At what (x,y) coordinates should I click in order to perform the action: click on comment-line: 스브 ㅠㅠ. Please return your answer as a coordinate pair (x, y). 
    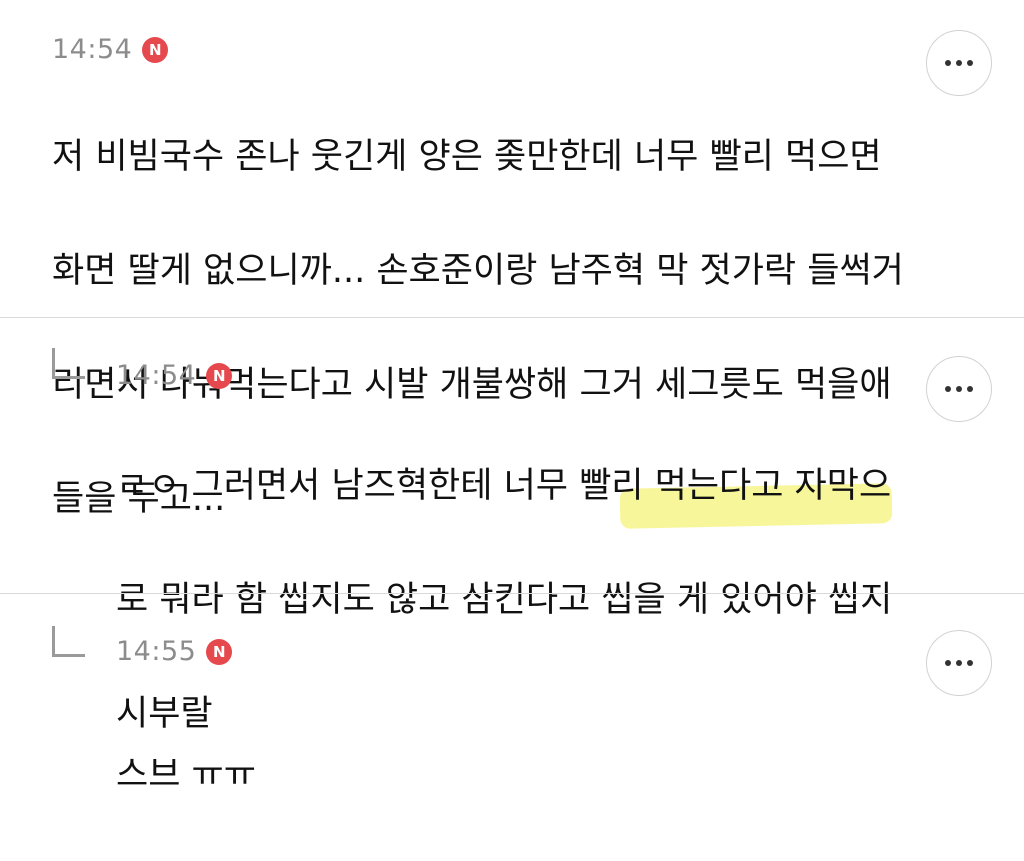
    Looking at the image, I should click on (186, 775).